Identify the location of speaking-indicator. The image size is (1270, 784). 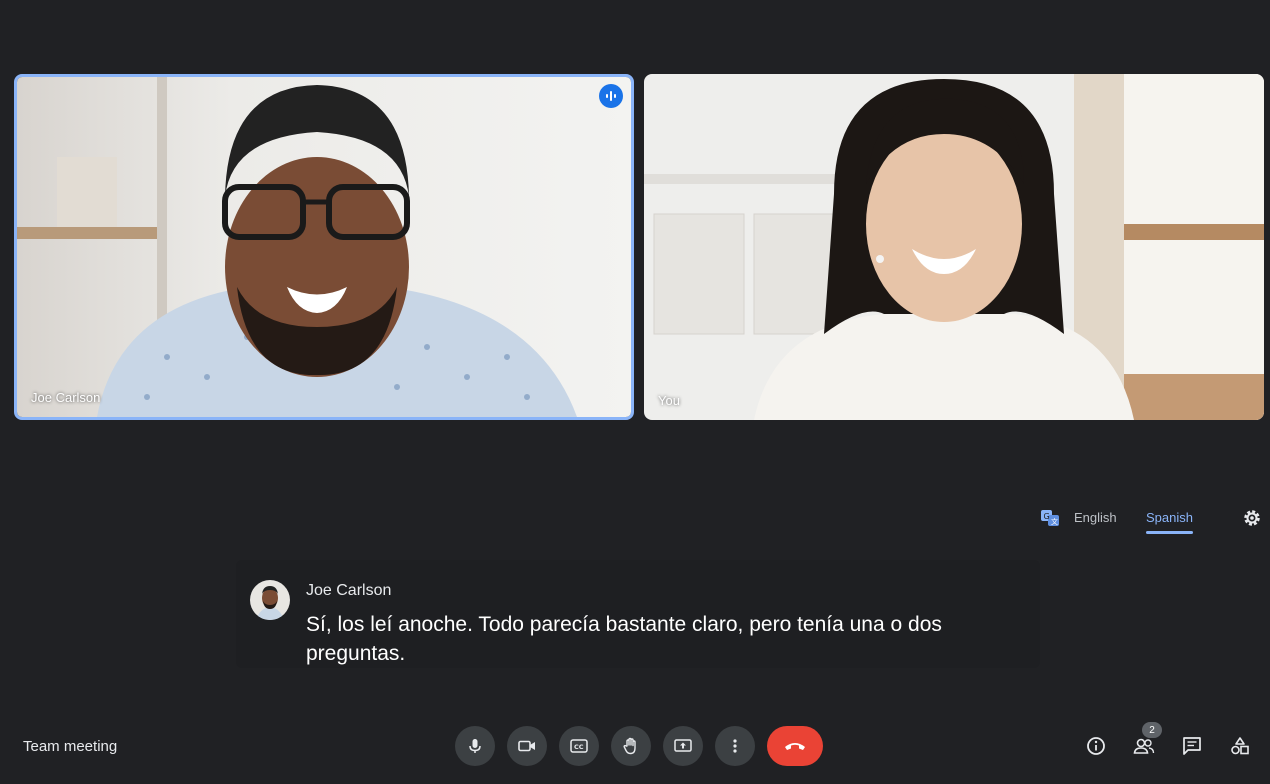
(611, 96).